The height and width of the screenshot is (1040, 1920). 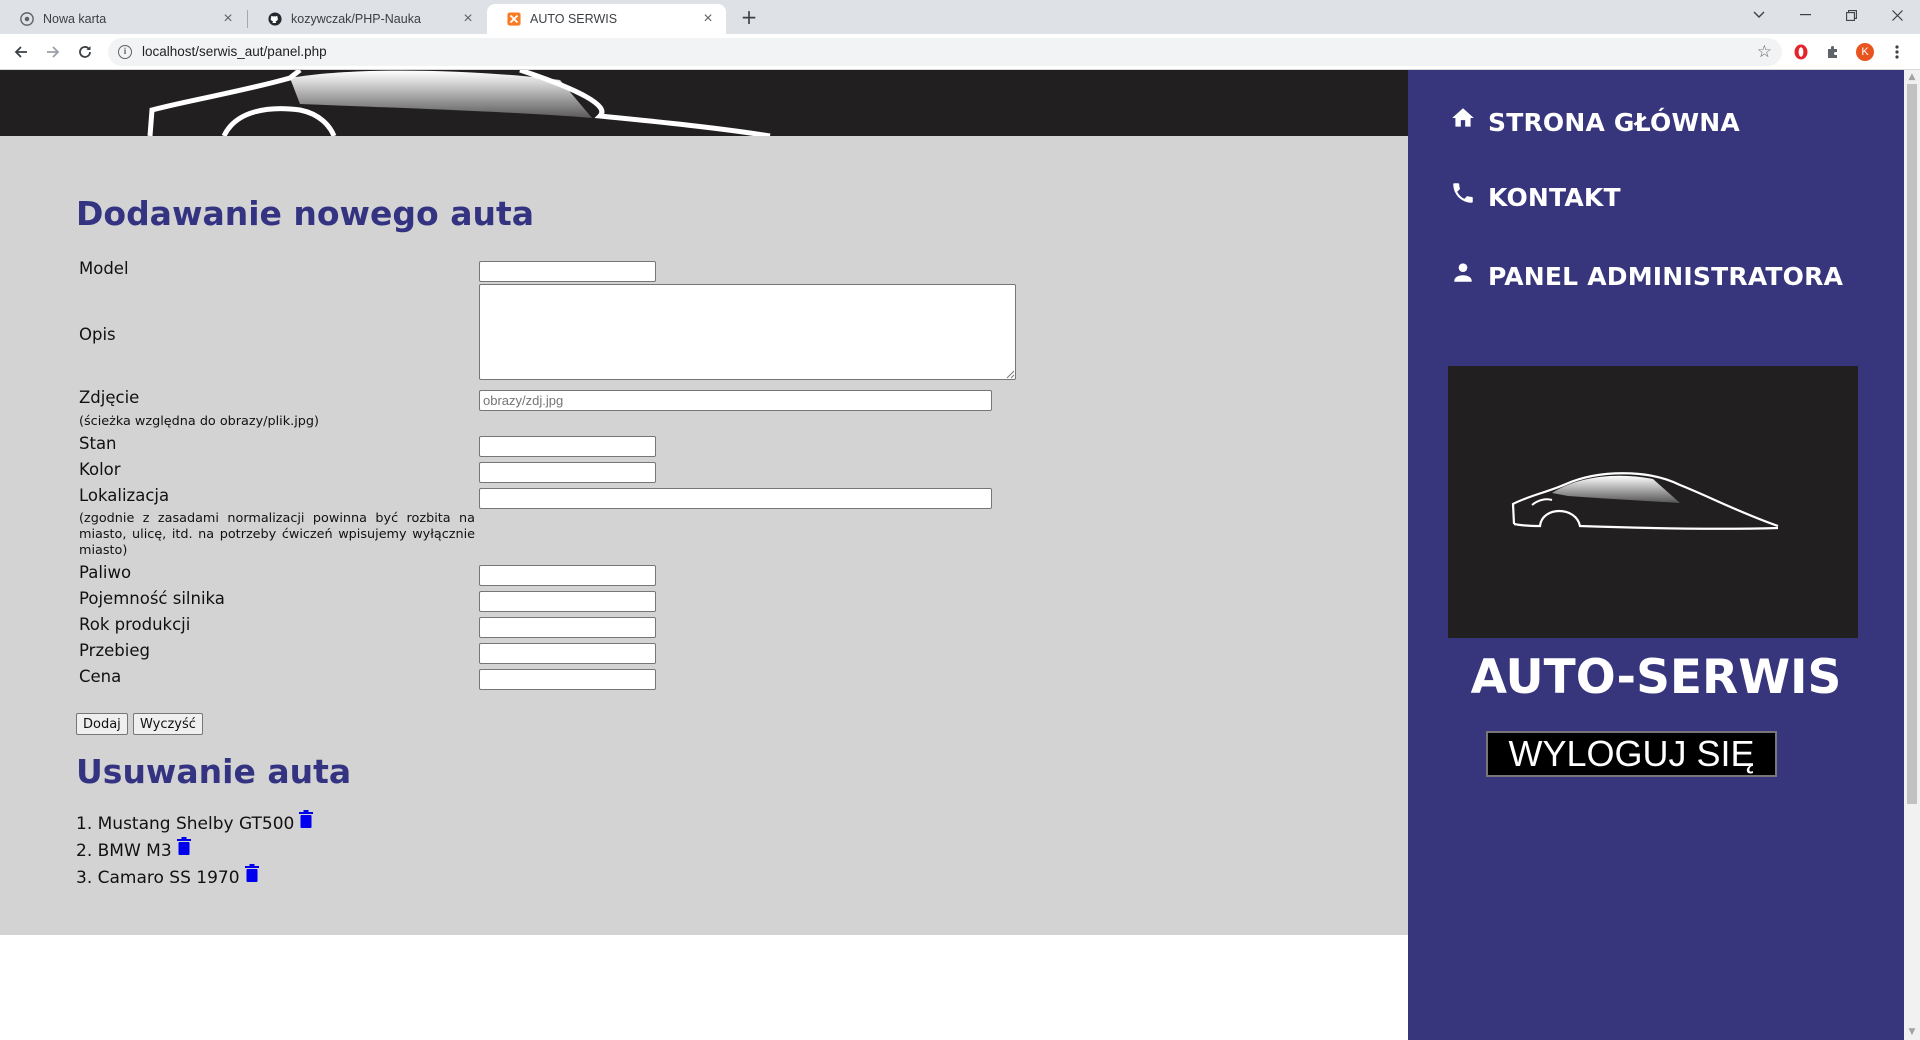 I want to click on stan-input, so click(x=567, y=446).